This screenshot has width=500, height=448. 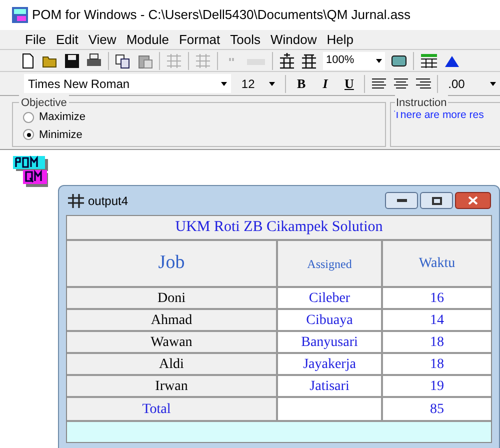 What do you see at coordinates (330, 387) in the screenshot?
I see `table-cell: Jatisari` at bounding box center [330, 387].